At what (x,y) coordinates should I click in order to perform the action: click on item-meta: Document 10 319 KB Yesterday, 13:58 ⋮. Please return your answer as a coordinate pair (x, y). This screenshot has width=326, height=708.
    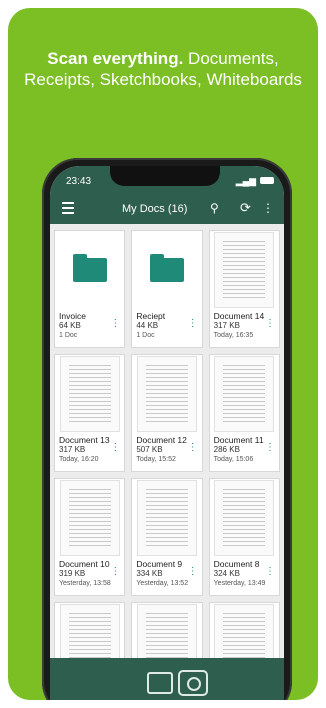
    Looking at the image, I should click on (89, 574).